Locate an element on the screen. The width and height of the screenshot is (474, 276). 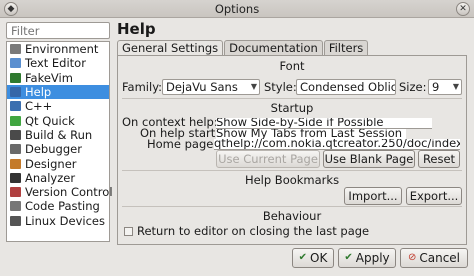
page-title: Help is located at coordinates (136, 29).